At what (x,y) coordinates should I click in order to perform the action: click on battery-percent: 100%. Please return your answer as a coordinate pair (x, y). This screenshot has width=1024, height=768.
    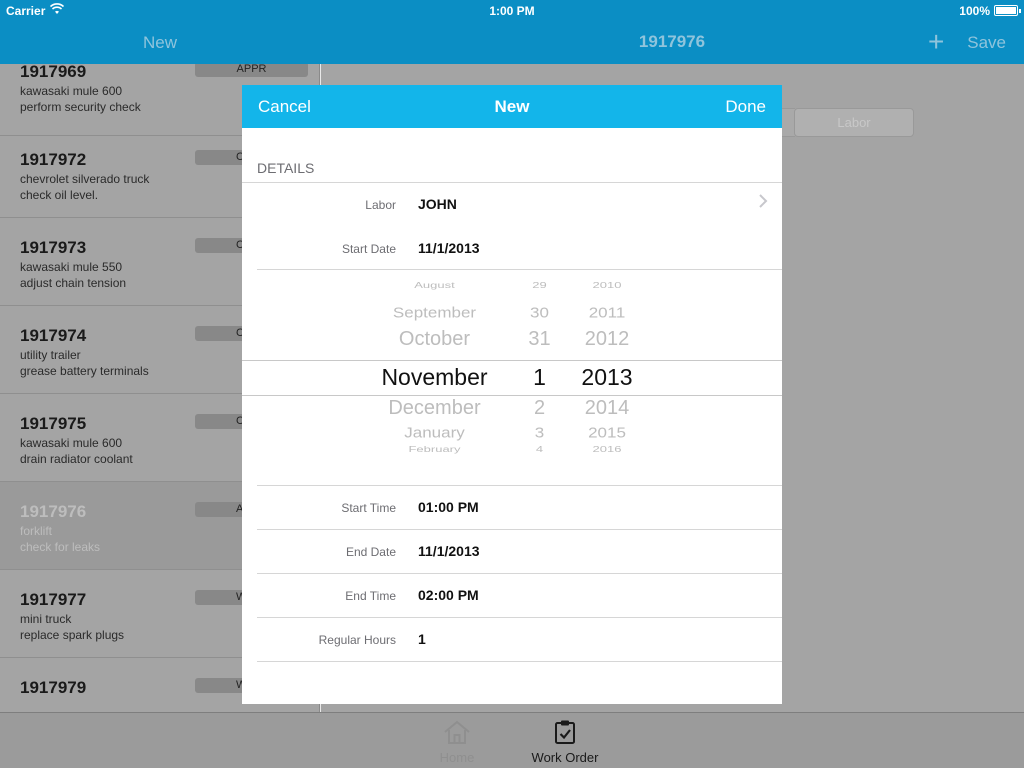
    Looking at the image, I should click on (974, 11).